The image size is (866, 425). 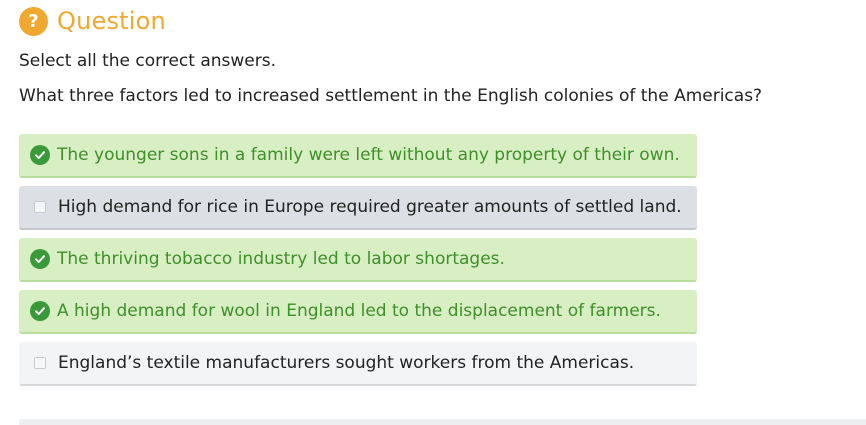 I want to click on footer-bar, so click(x=442, y=422).